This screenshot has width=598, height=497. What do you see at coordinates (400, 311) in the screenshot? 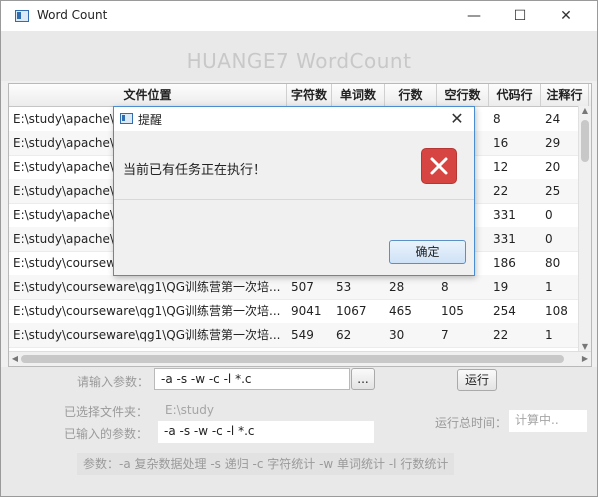
I see `cell-line-count: 465` at bounding box center [400, 311].